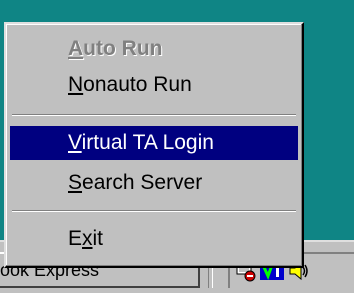  I want to click on menu-item-label: onauto Run, so click(137, 84).